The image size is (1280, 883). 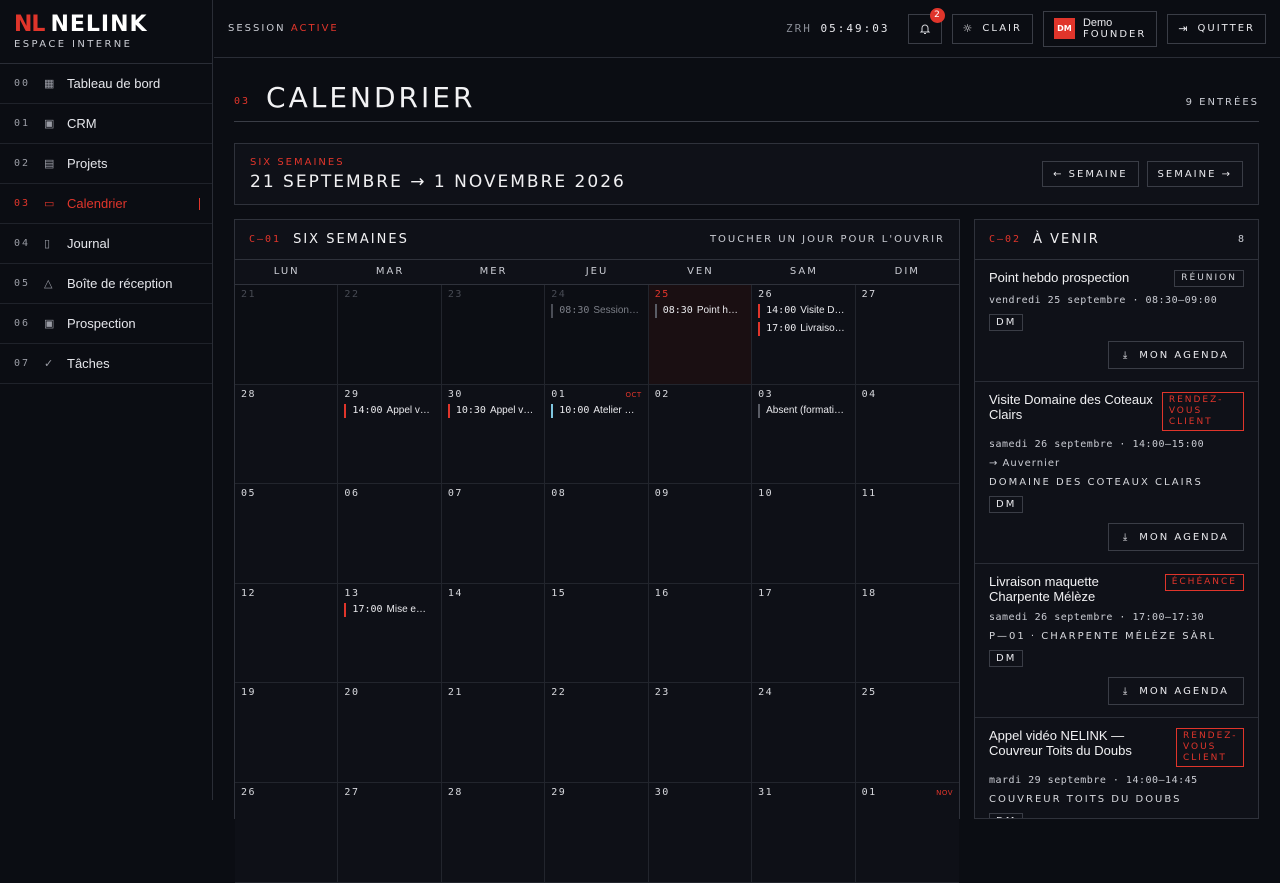 I want to click on calendar-day-cell: 12, so click(x=287, y=633).